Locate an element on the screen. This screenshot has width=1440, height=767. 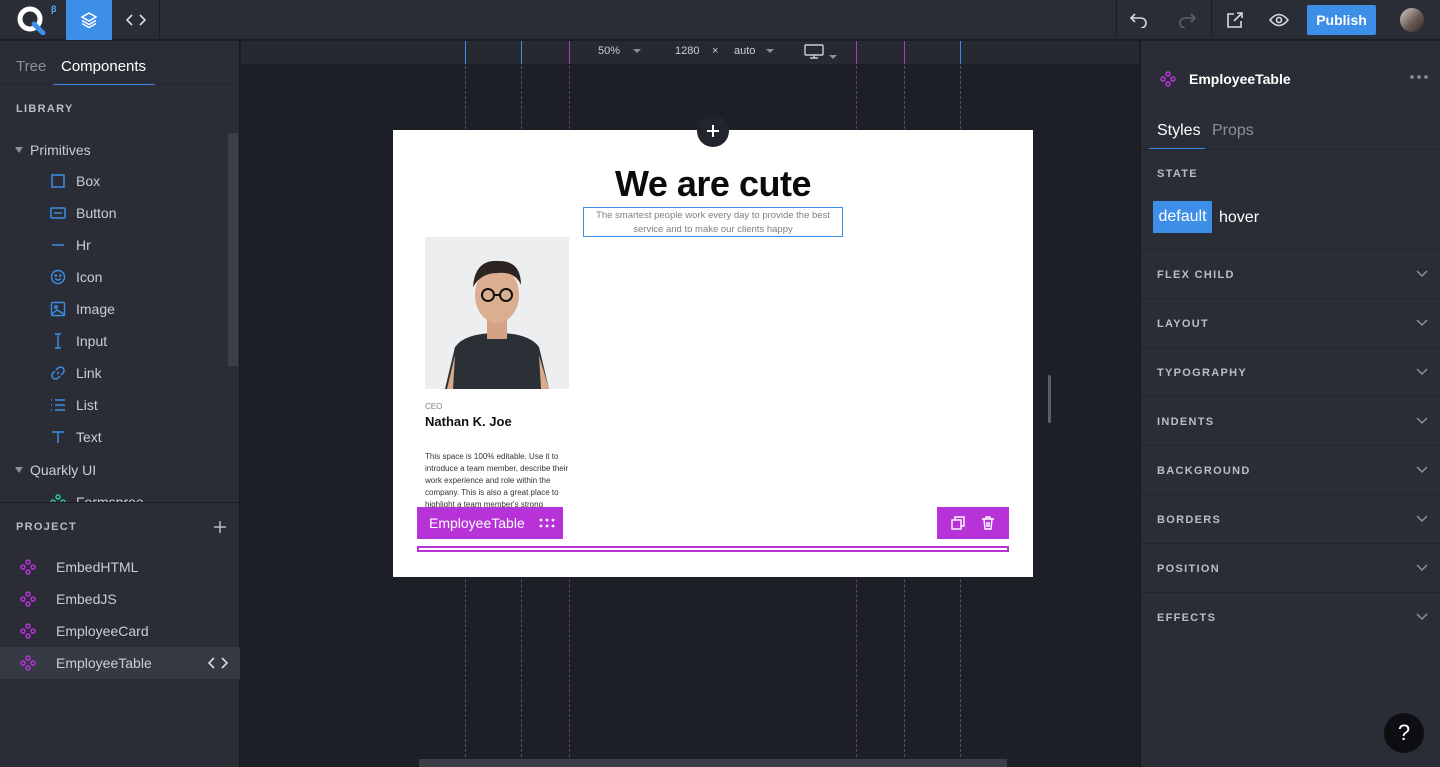
publish-button: Publish is located at coordinates (1341, 20).